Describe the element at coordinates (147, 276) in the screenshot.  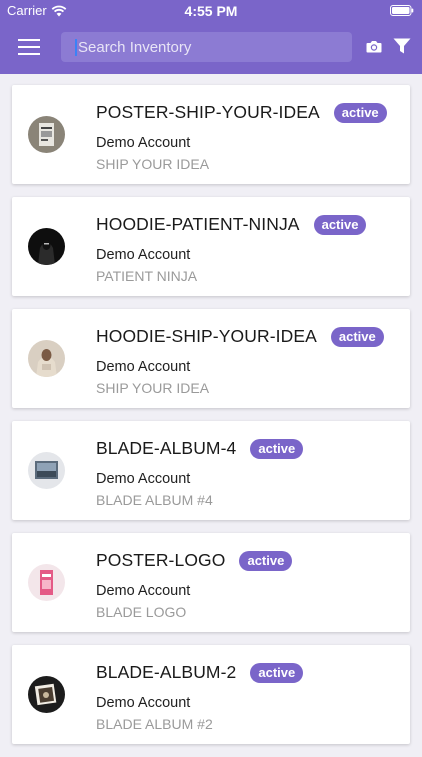
I see `product-name: PATIENT NINJA` at that location.